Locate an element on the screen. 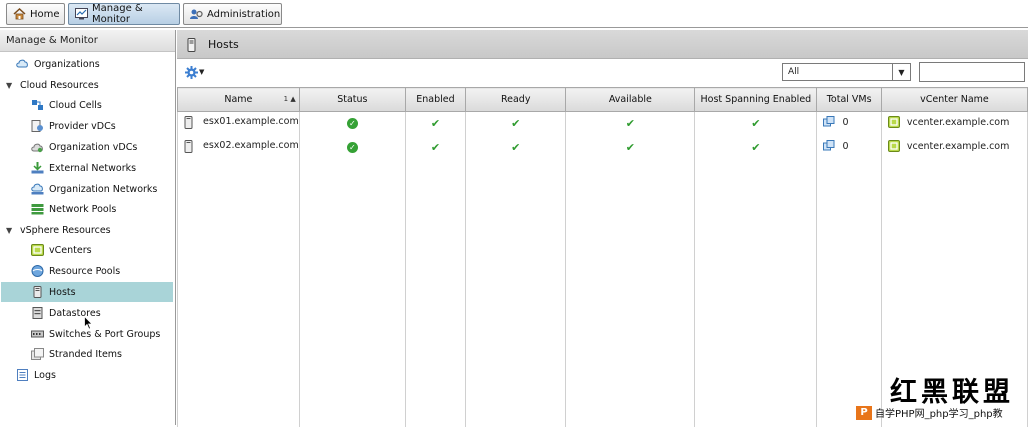 This screenshot has height=427, width=1028. tab-home: Home is located at coordinates (35, 14).